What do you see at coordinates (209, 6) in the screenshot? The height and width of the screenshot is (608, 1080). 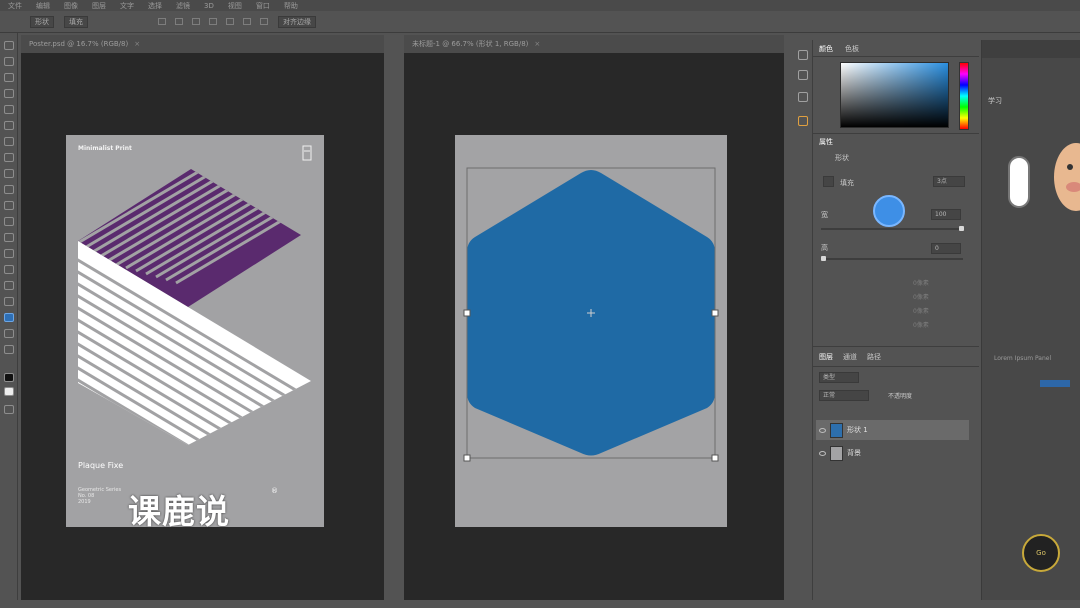 I see `menu-3d: 3D` at bounding box center [209, 6].